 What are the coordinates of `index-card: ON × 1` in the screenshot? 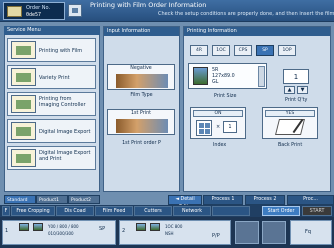 It's located at (218, 123).